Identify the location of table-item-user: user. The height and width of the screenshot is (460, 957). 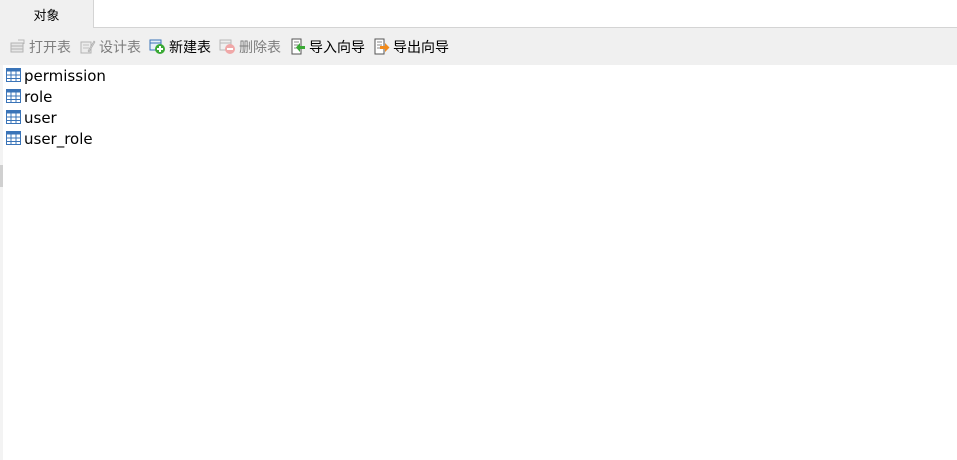
(55, 117).